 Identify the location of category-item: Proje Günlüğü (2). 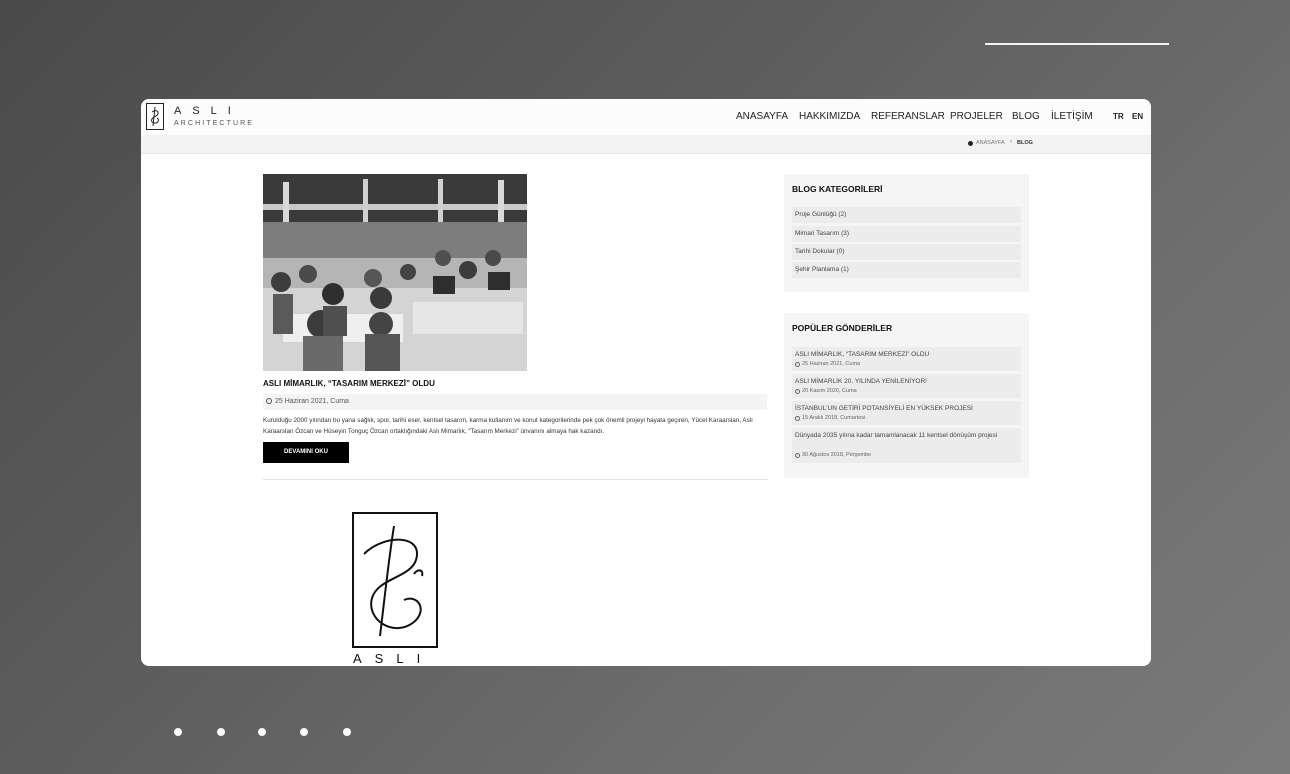
(906, 215).